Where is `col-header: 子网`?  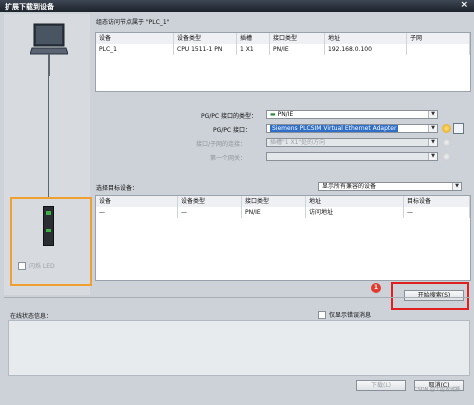
col-header: 子网 is located at coordinates (438, 38).